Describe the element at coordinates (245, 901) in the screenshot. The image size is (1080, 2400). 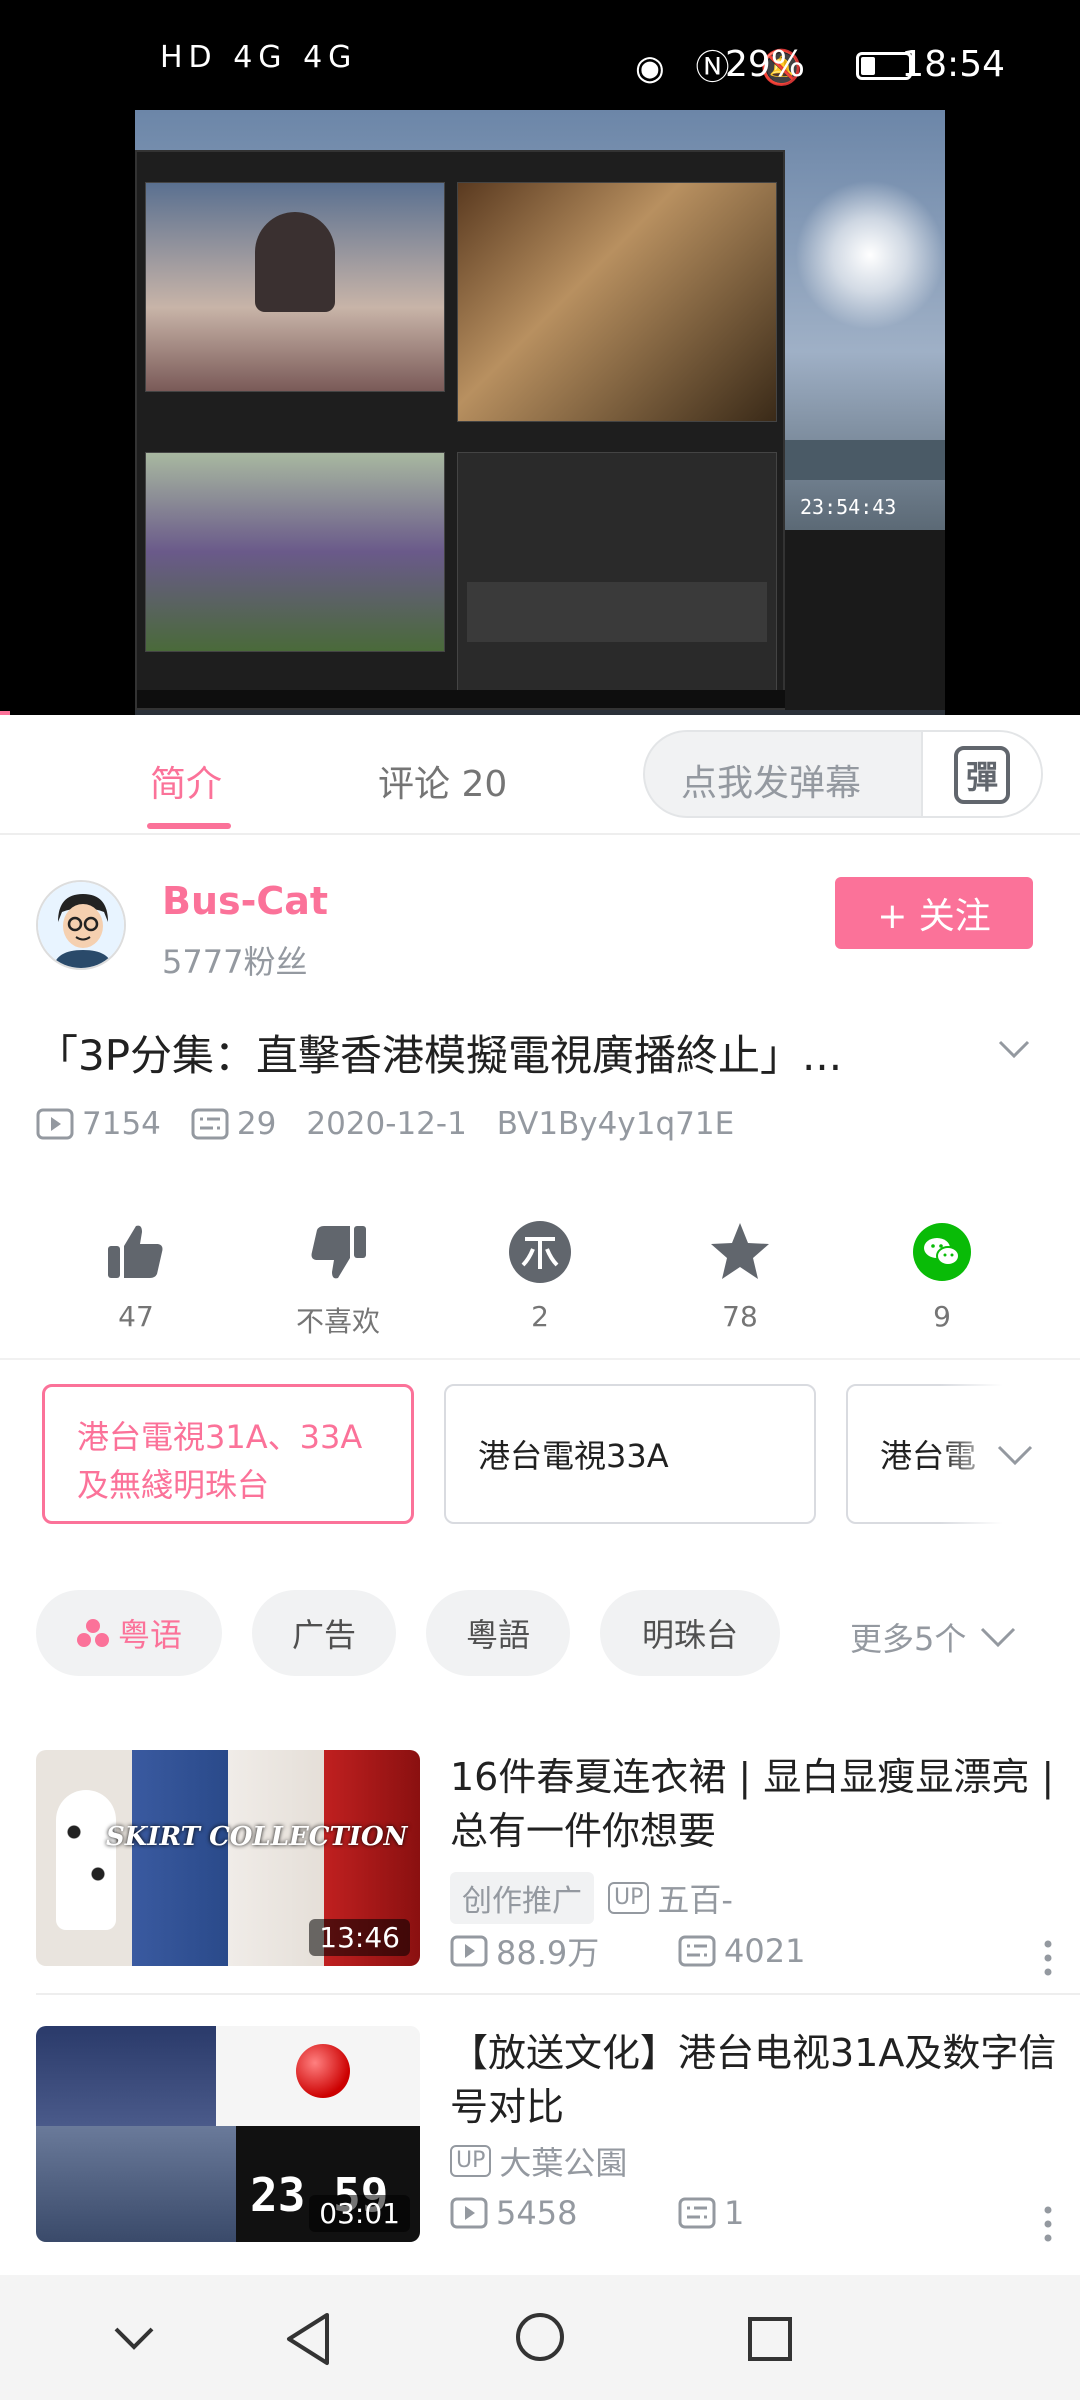
I see `author-name: Bus-Cat` at that location.